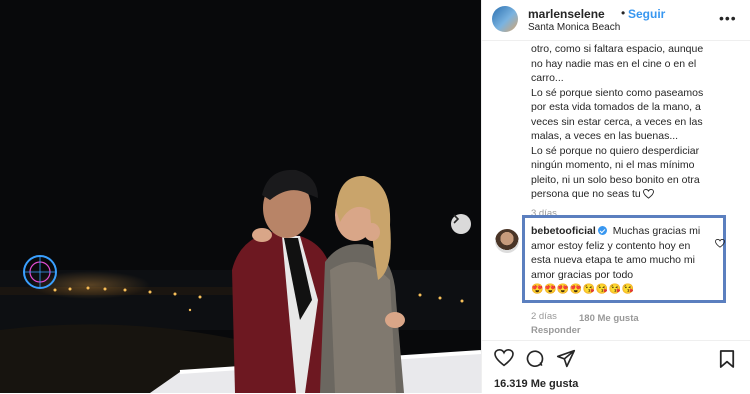 This screenshot has height=394, width=750. Describe the element at coordinates (616, 367) in the screenshot. I see `post-actions-bar: 16.319 Me gusta` at that location.